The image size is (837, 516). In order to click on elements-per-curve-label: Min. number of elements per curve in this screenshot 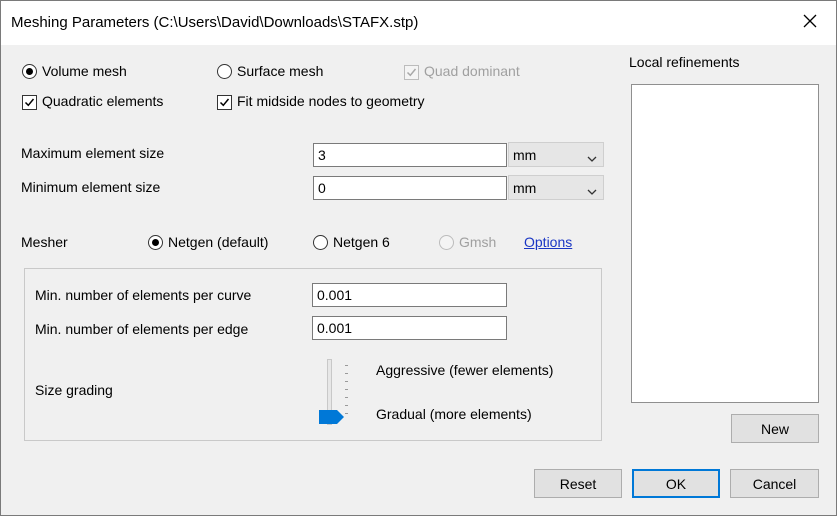, I will do `click(143, 295)`.